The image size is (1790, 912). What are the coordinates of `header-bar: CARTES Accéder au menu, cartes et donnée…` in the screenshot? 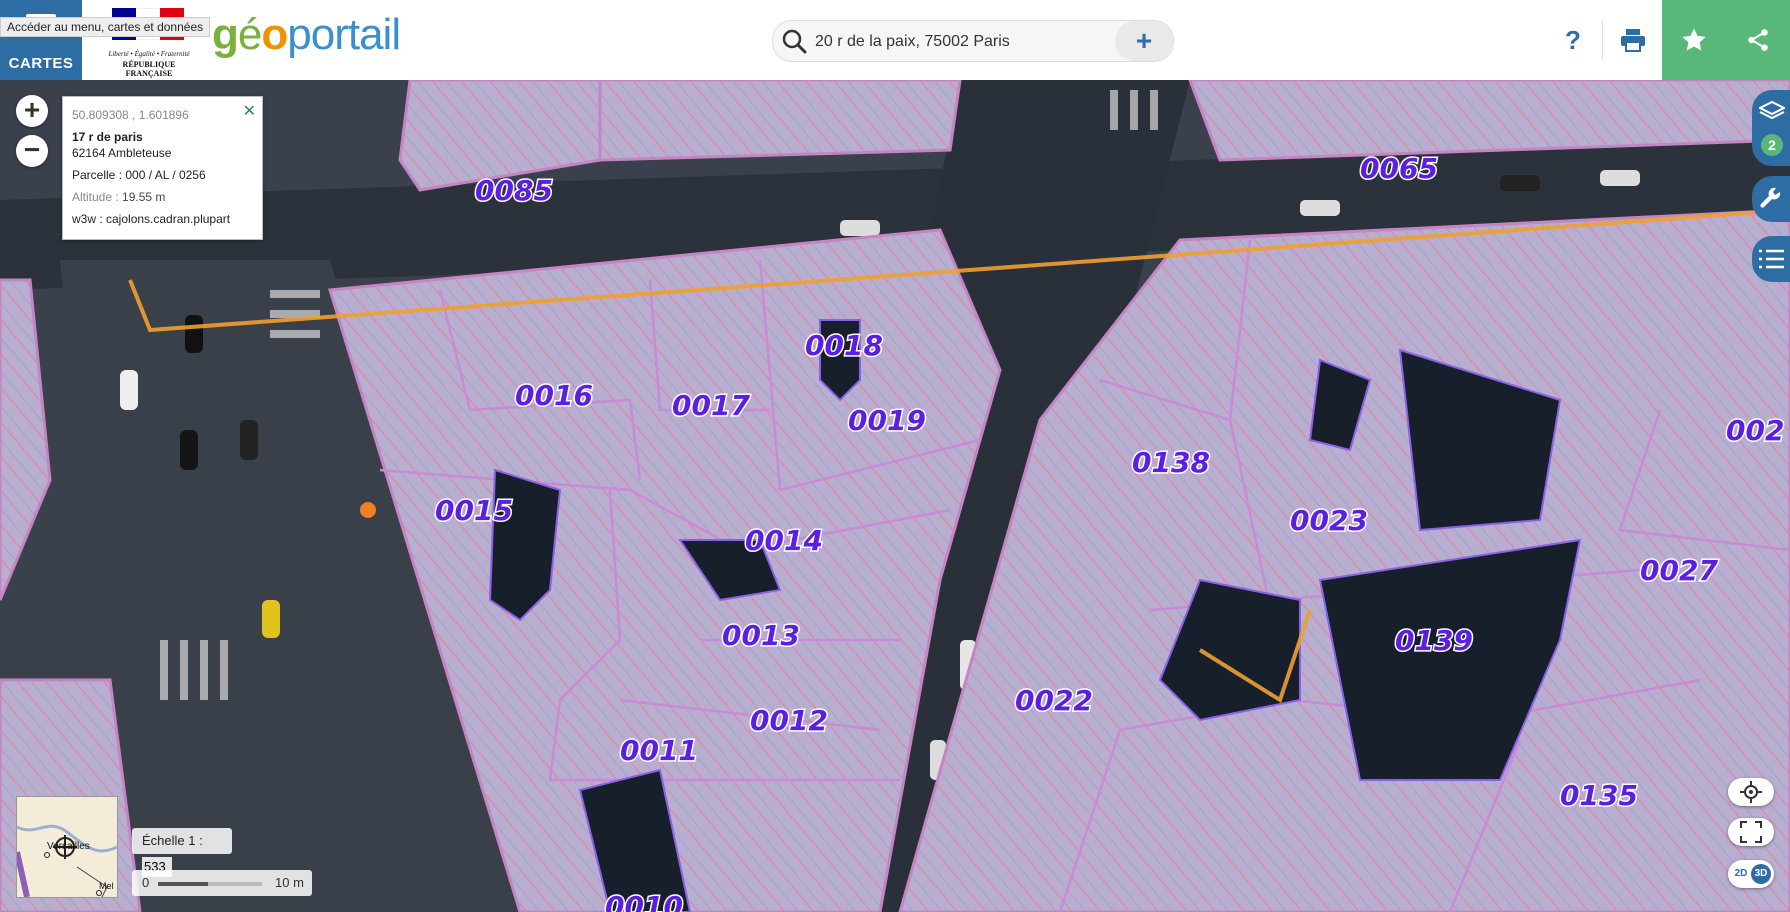 It's located at (895, 40).